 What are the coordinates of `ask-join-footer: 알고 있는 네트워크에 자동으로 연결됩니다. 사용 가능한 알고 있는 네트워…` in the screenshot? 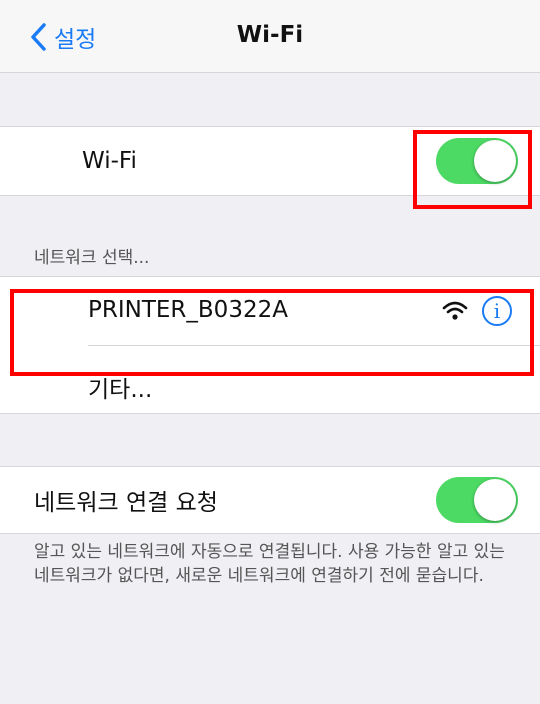 It's located at (269, 564).